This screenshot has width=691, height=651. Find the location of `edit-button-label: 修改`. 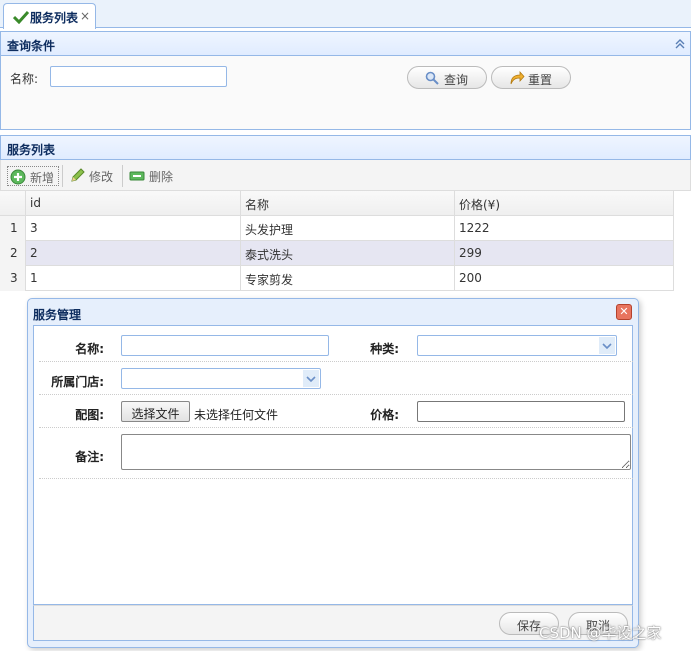

edit-button-label: 修改 is located at coordinates (101, 177).